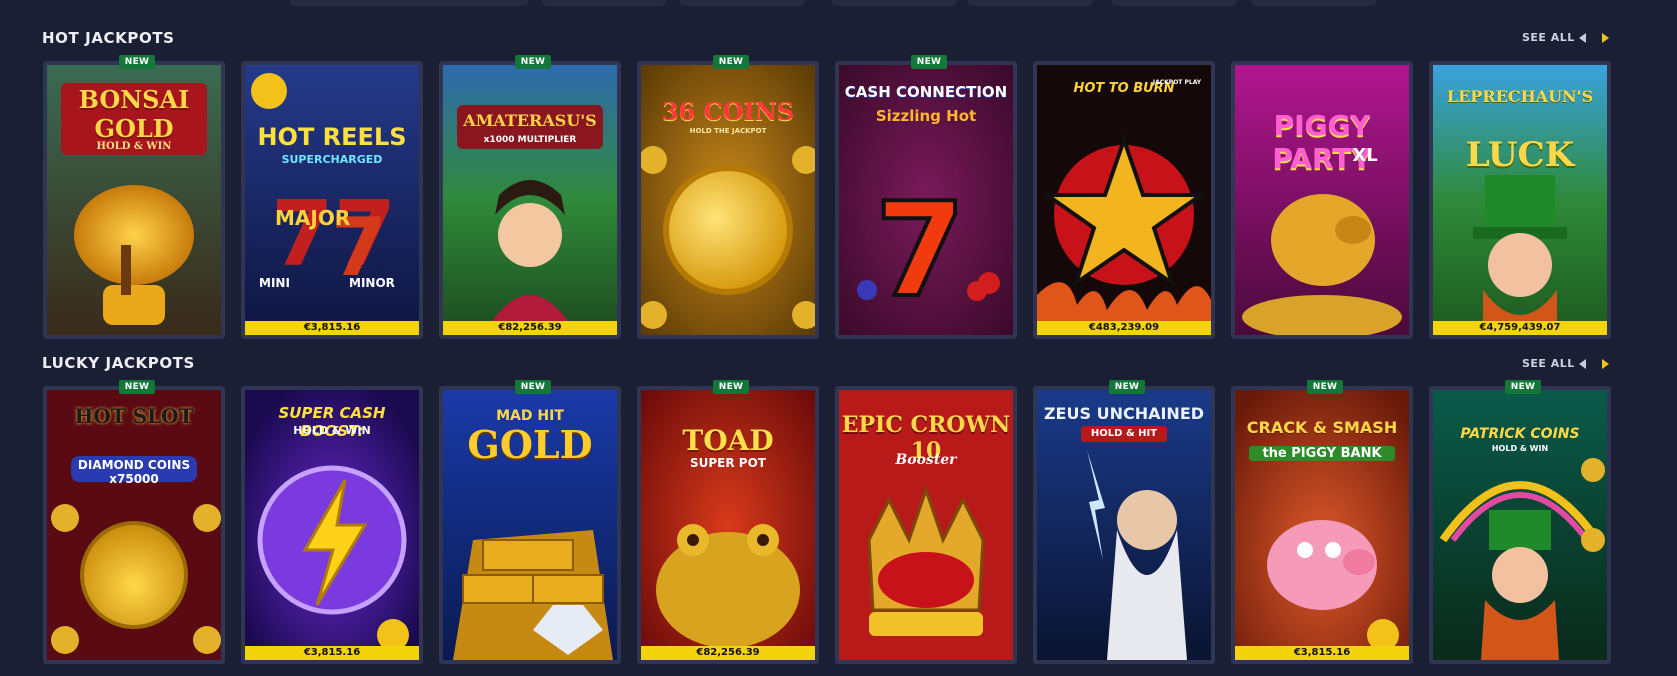 Image resolution: width=1677 pixels, height=676 pixels. Describe the element at coordinates (728, 200) in the screenshot. I see `game-tile-36-coins: 36 COINS HOLD THE JACKPOT` at that location.